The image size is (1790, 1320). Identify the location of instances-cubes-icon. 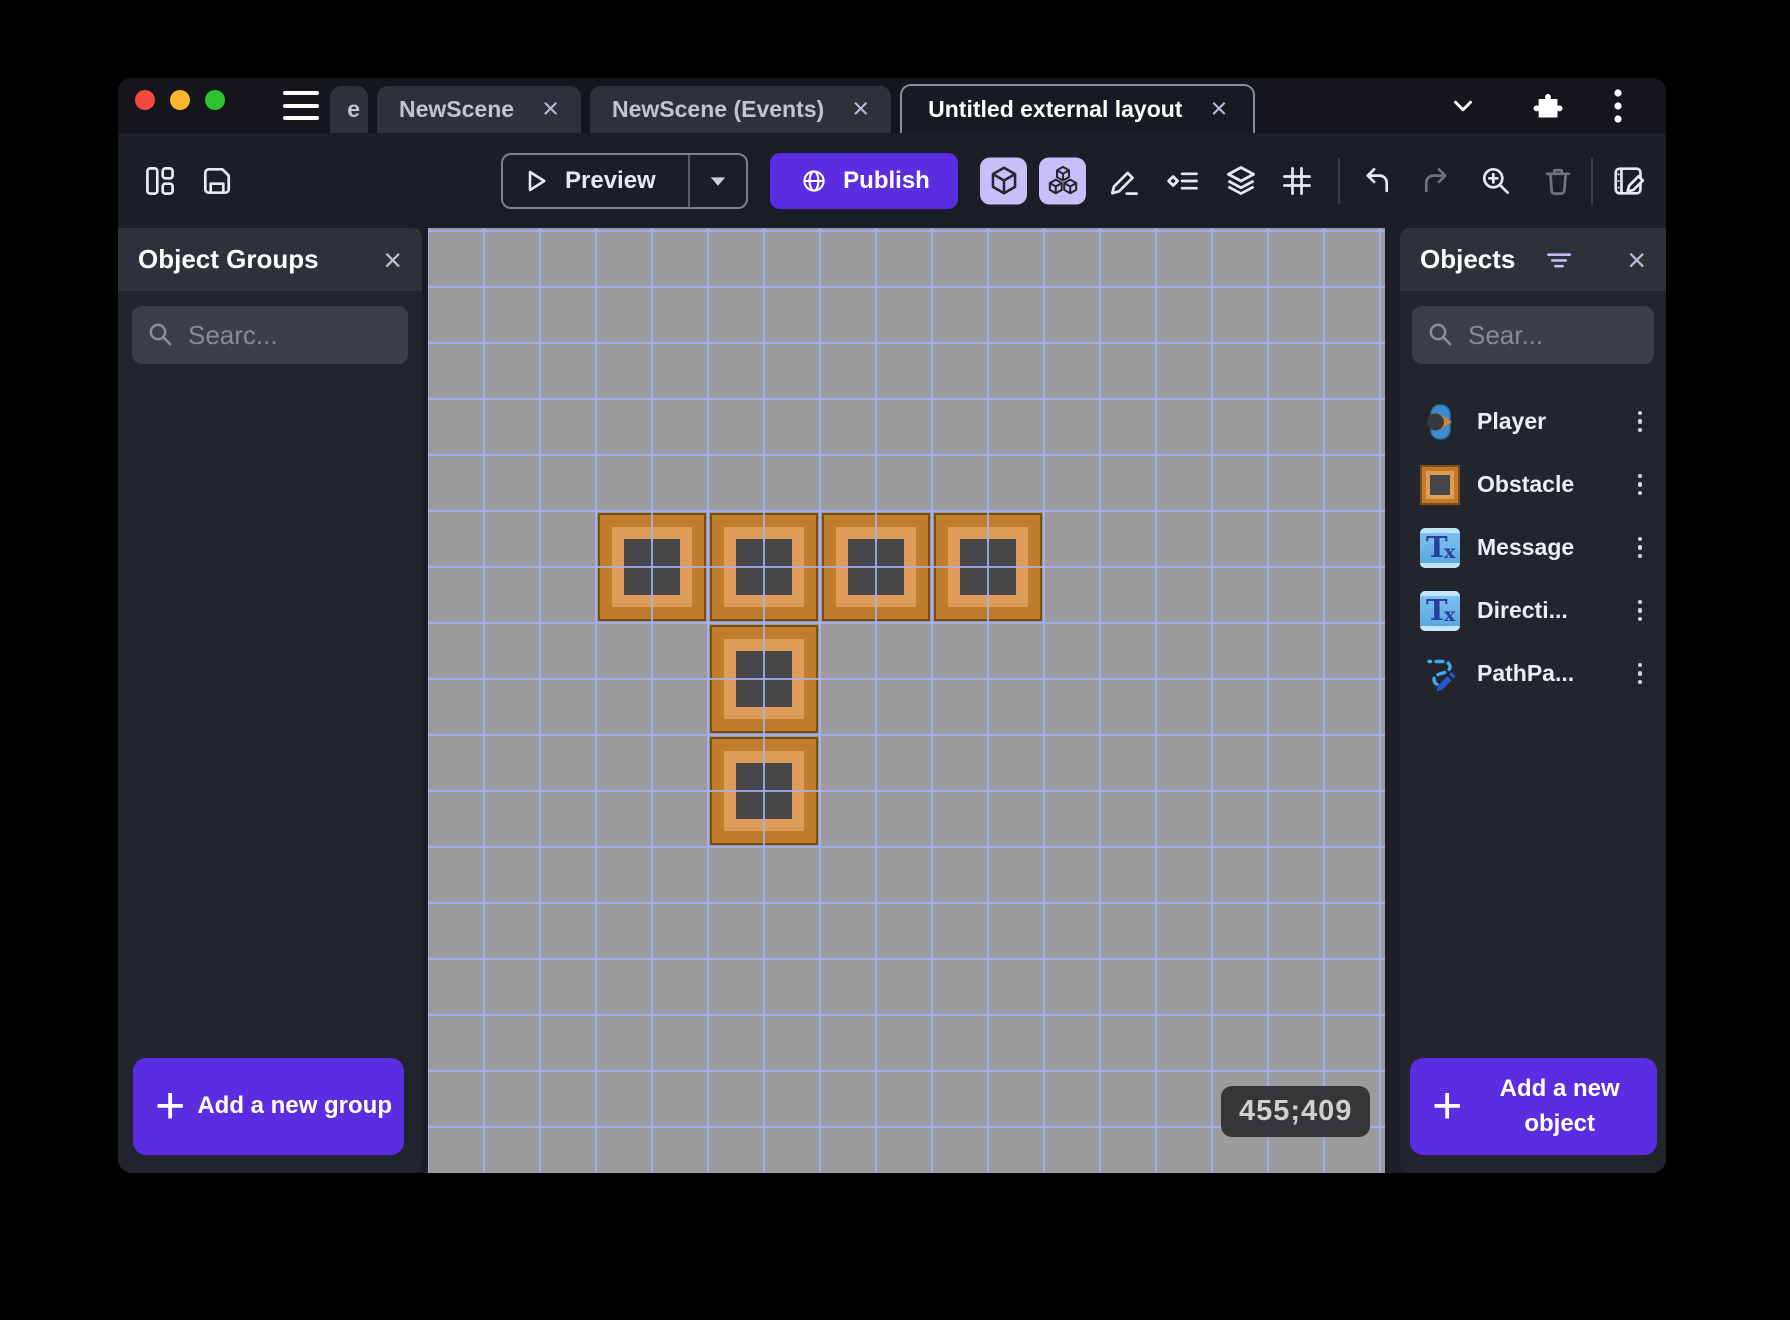
(1063, 181).